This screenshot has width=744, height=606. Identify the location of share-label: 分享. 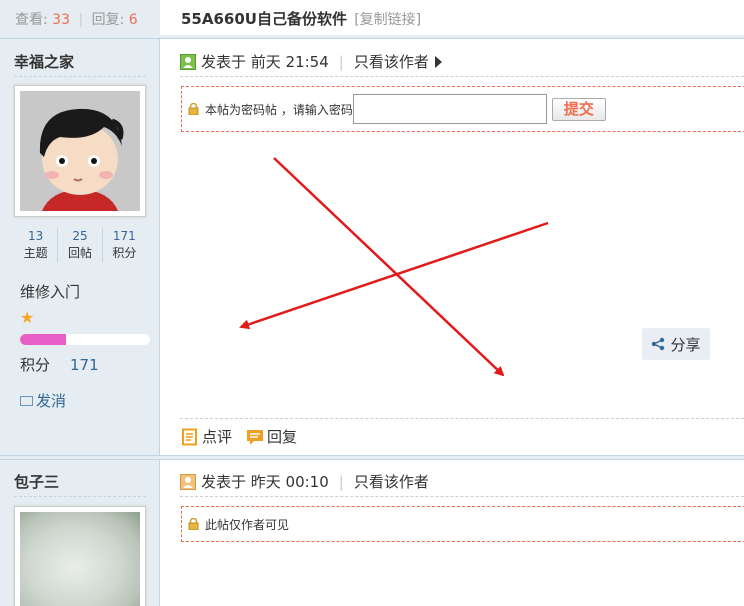
(685, 344).